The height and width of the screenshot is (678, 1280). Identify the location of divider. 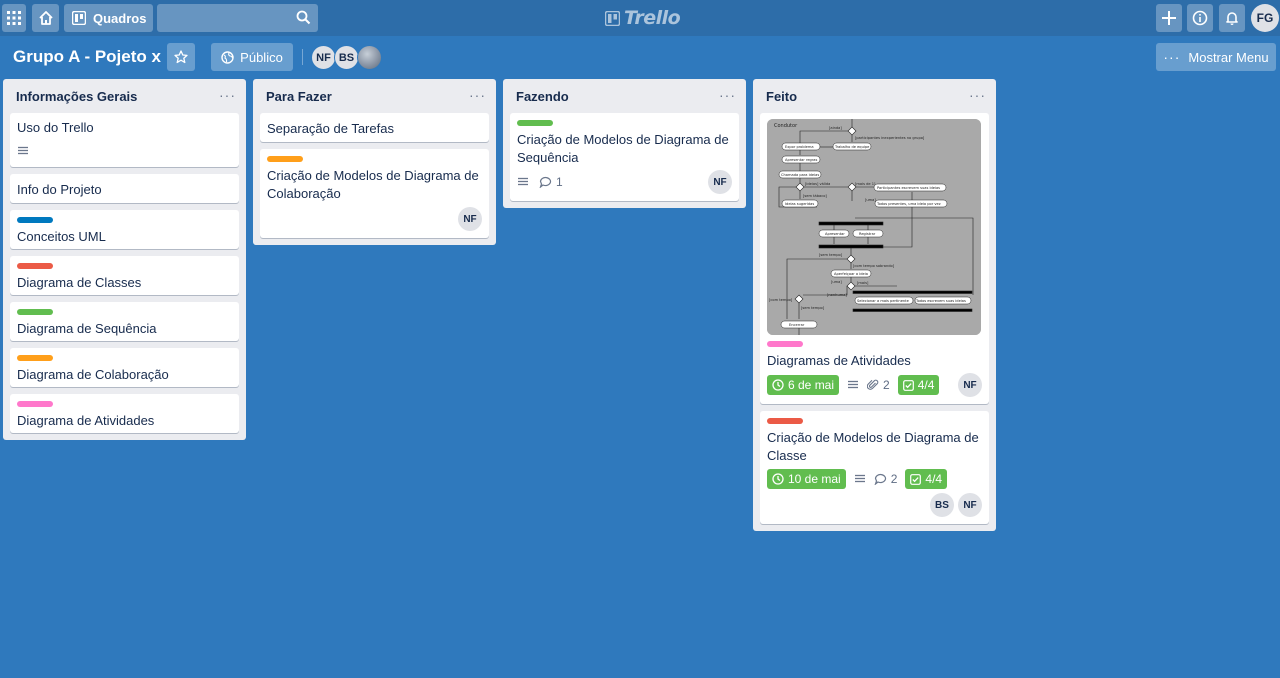
(302, 57).